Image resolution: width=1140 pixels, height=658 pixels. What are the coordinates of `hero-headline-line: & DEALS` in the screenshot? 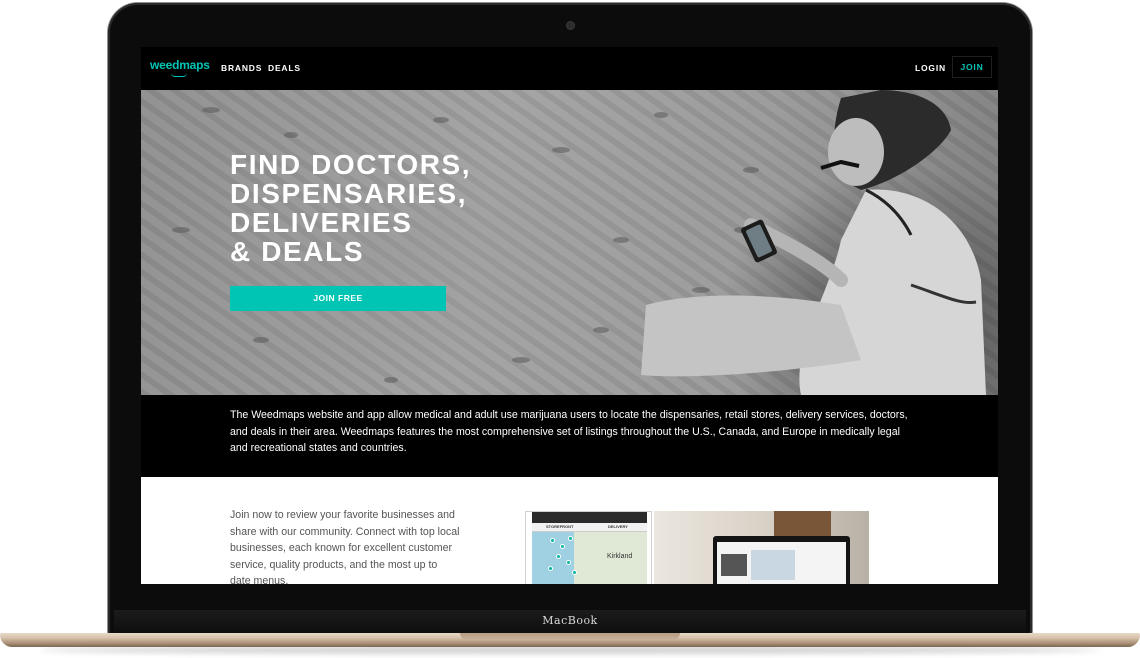 It's located at (297, 251).